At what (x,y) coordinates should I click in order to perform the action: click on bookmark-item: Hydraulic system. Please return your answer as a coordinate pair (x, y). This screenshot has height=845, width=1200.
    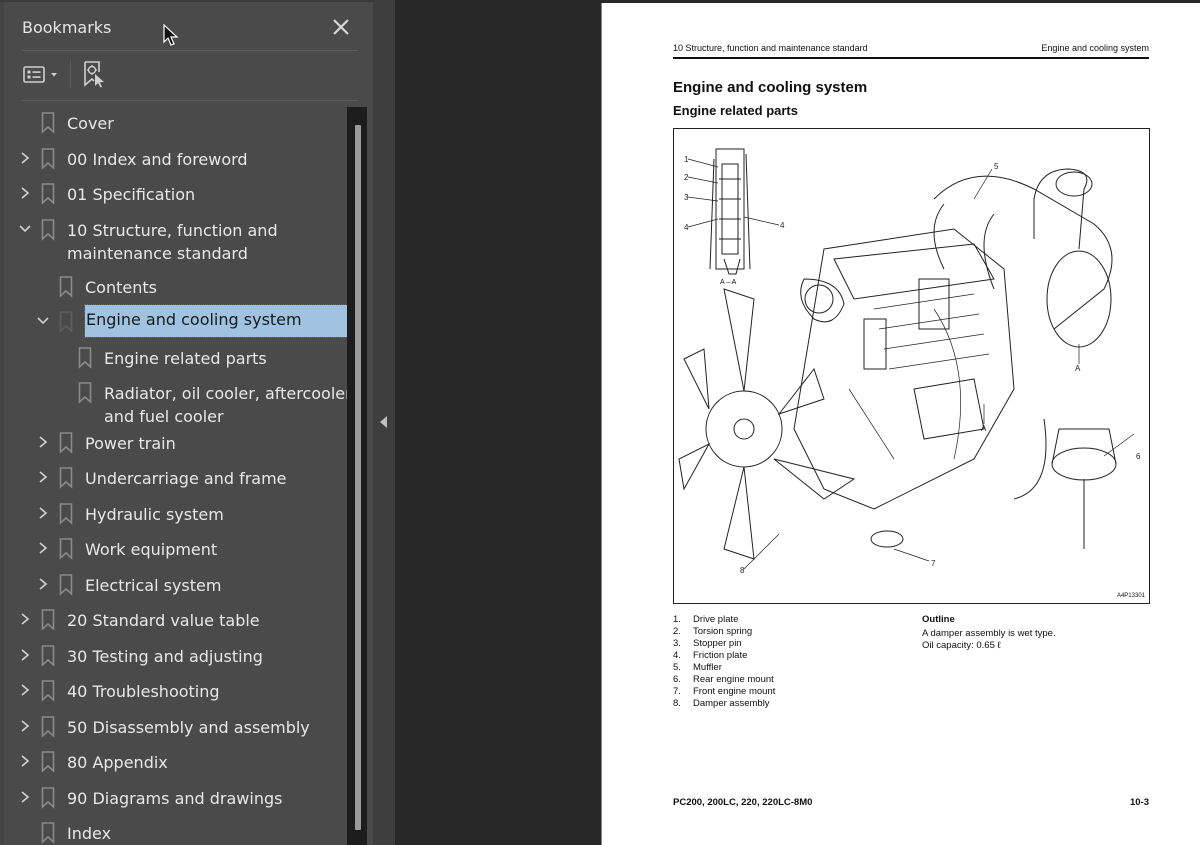
    Looking at the image, I should click on (173, 515).